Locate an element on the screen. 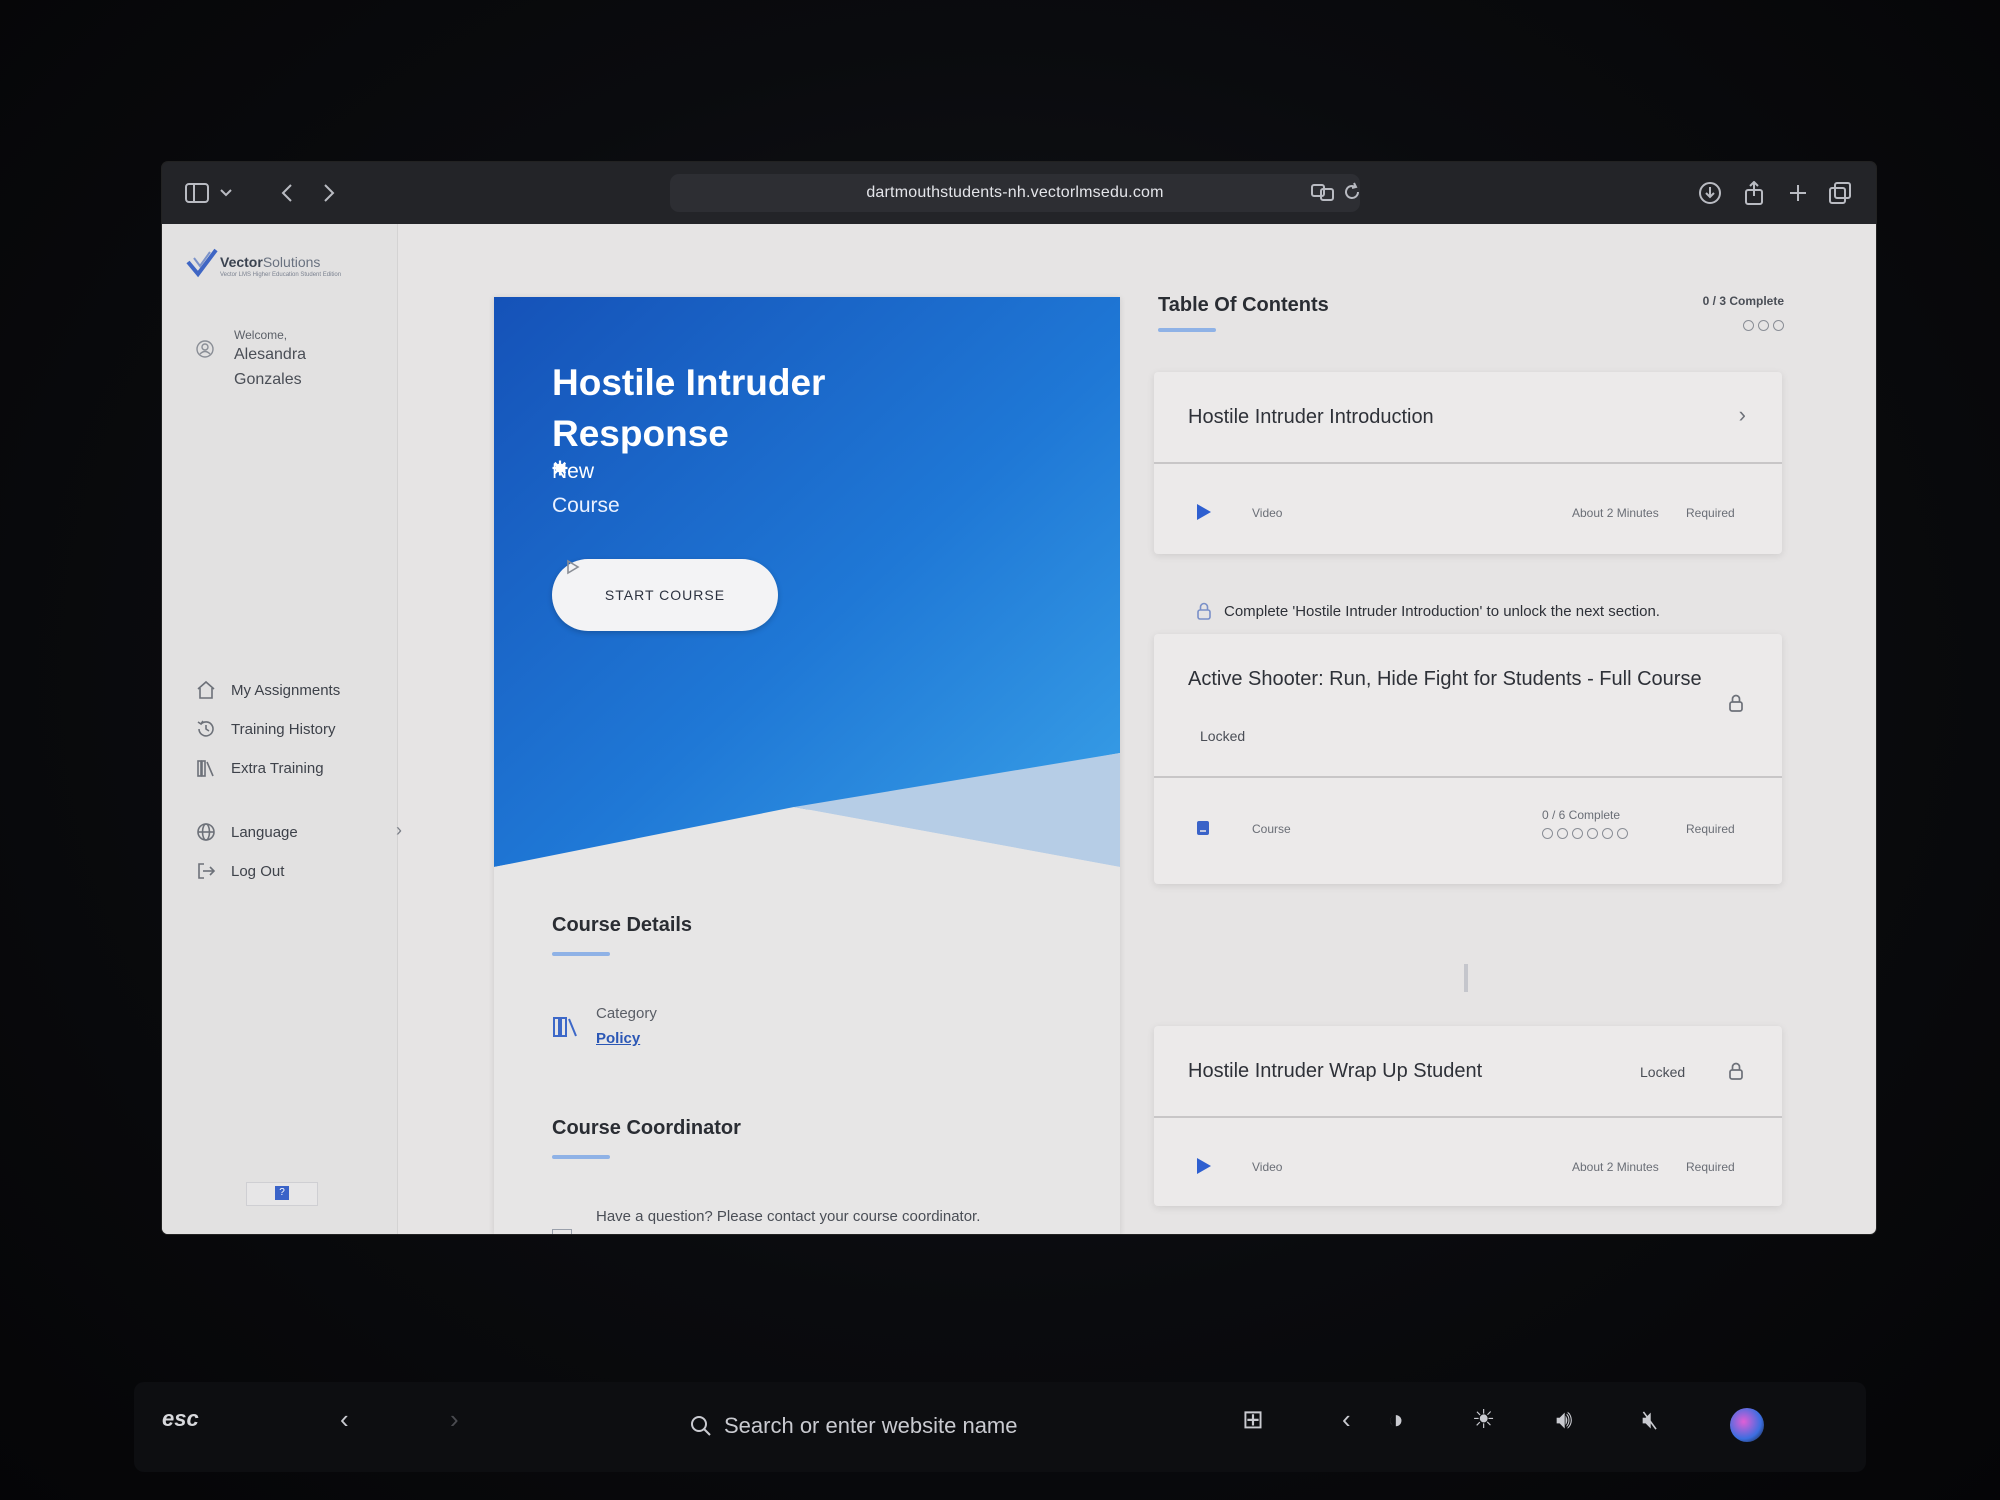 This screenshot has width=2000, height=1500. nav-log-out: Log Out is located at coordinates (240, 871).